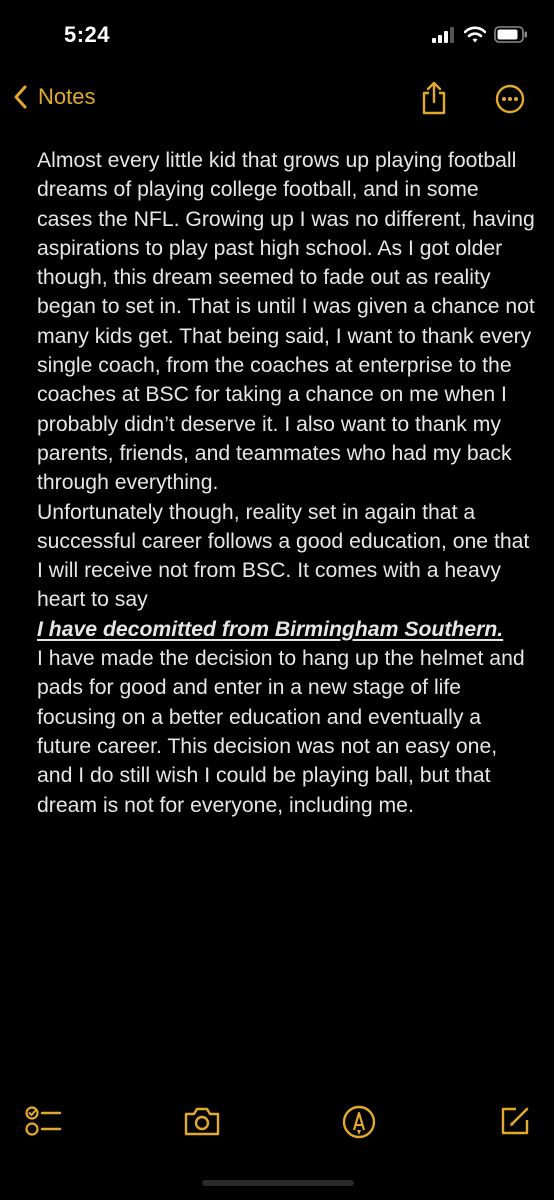 Image resolution: width=554 pixels, height=1200 pixels. What do you see at coordinates (87, 34) in the screenshot?
I see `status-time: 5:24` at bounding box center [87, 34].